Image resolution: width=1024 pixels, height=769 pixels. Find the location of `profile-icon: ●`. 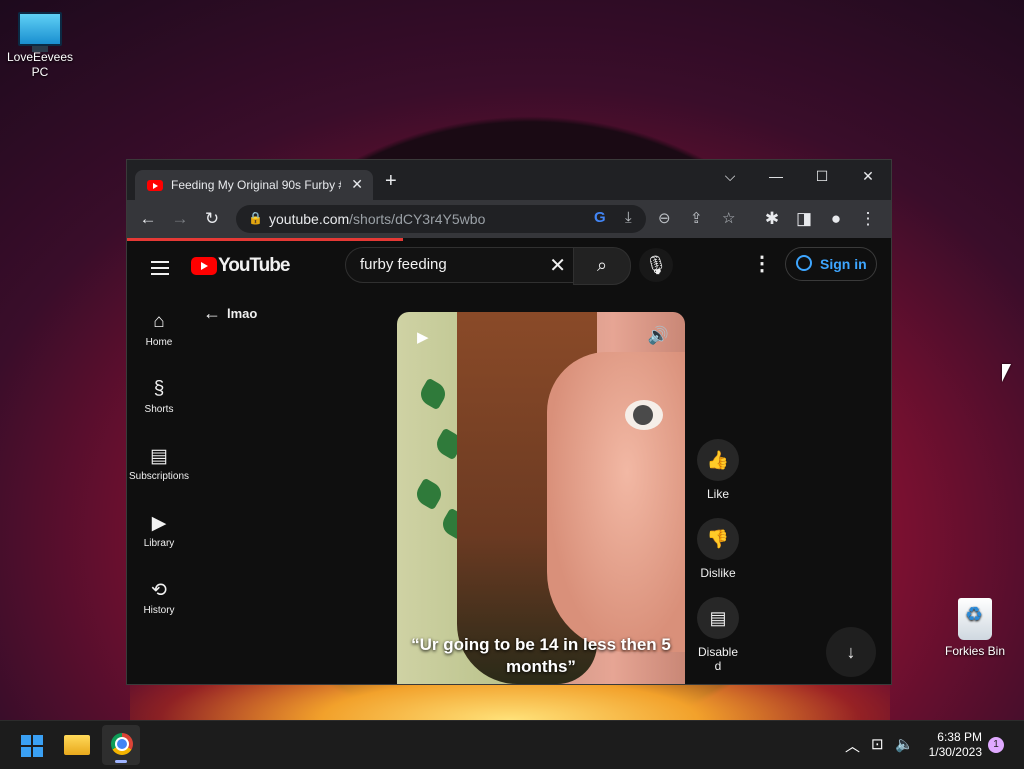

profile-icon: ● is located at coordinates (836, 219).